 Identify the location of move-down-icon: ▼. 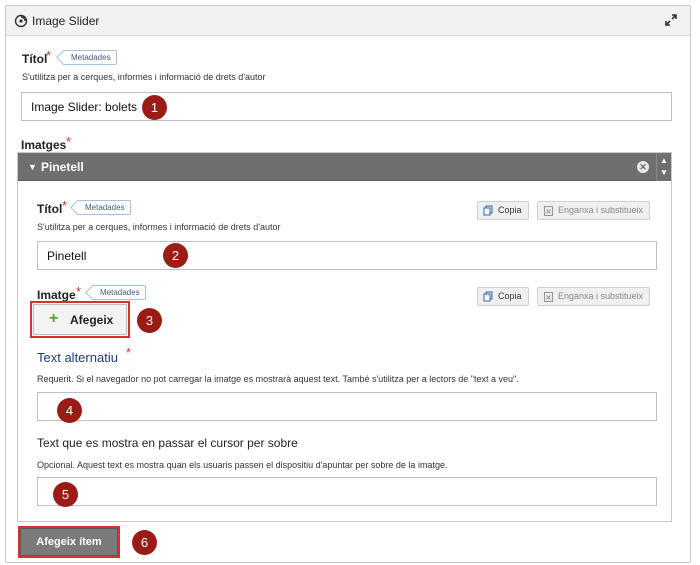
(664, 172).